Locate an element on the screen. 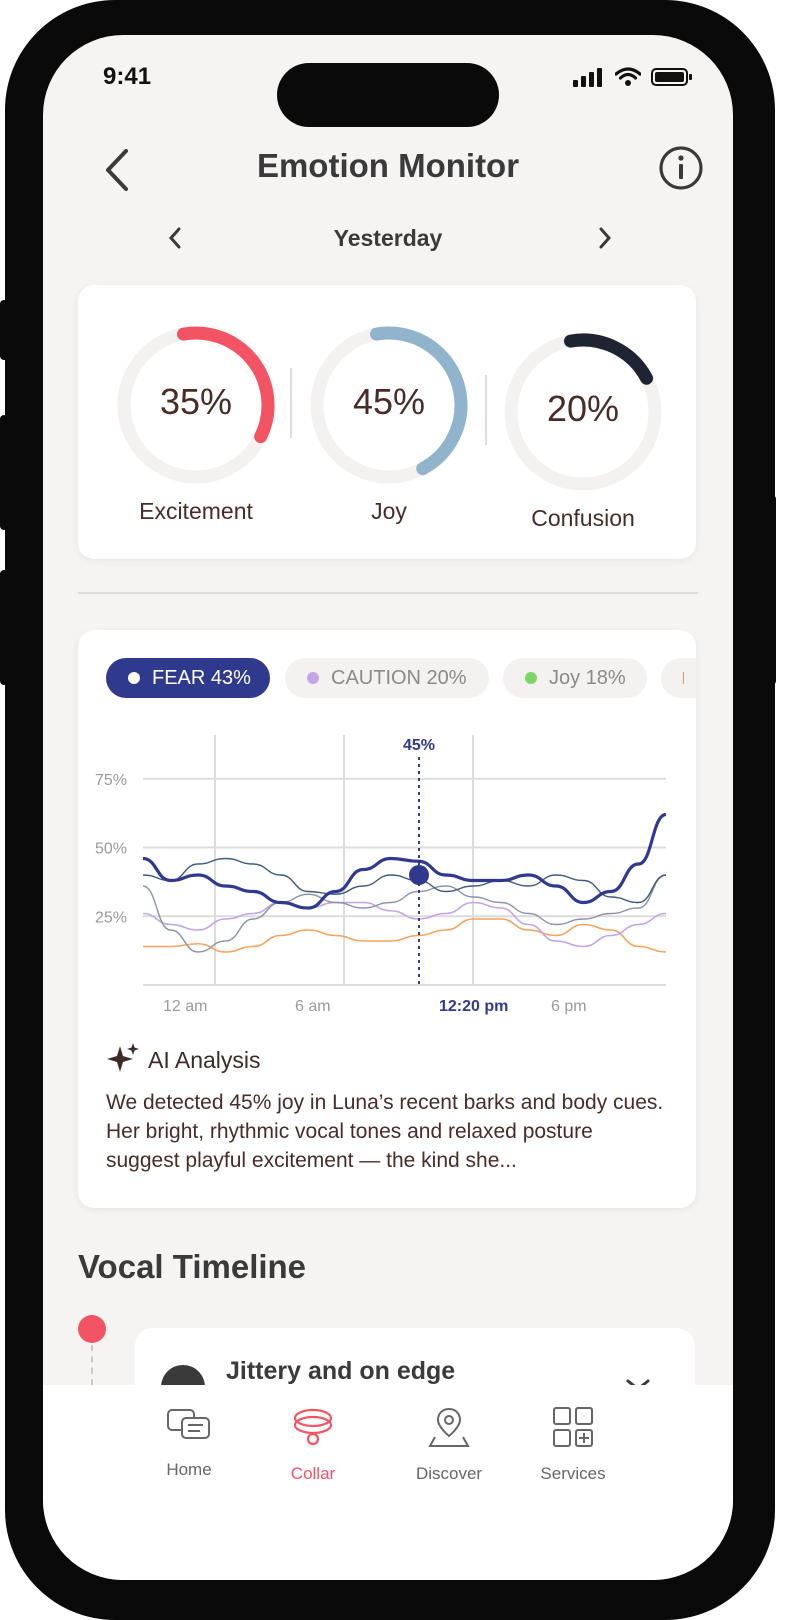  tab-home: Home is located at coordinates (189, 1442).